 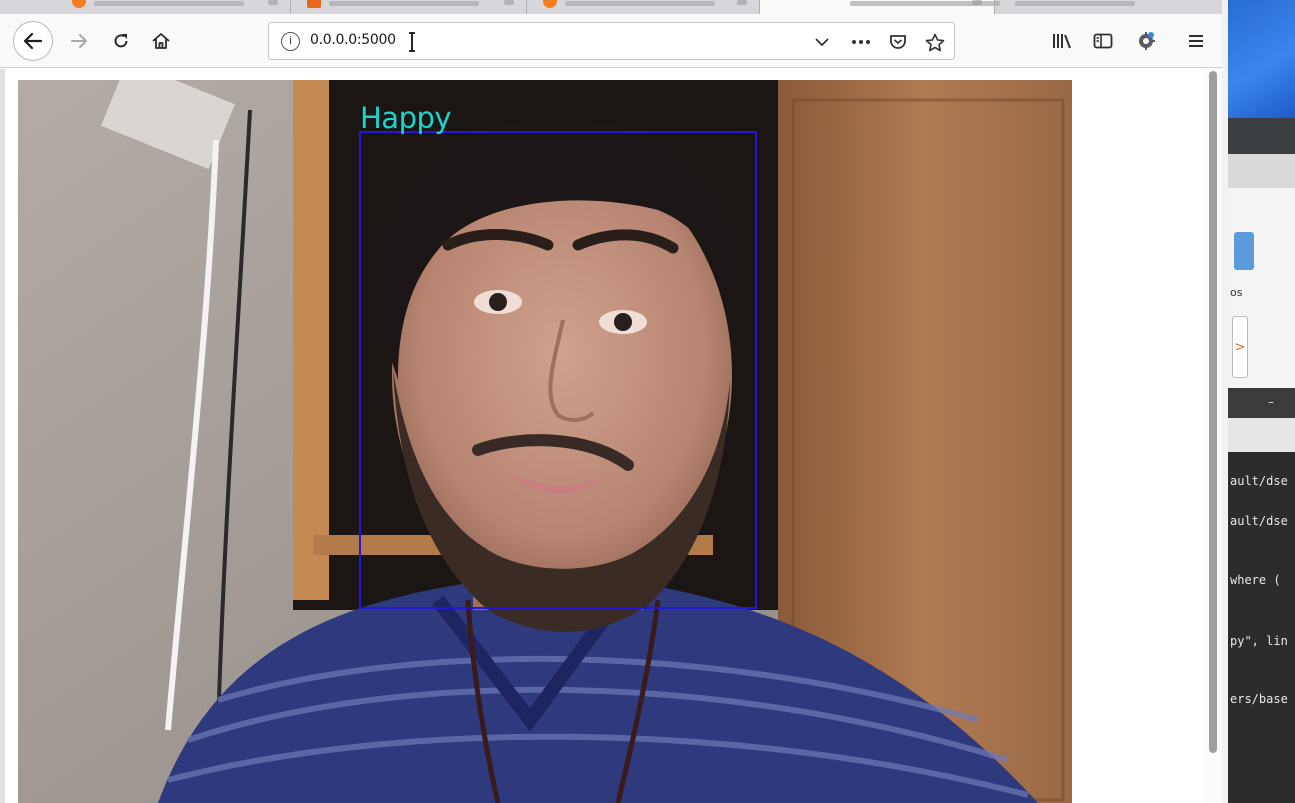 I want to click on home-button, so click(x=161, y=41).